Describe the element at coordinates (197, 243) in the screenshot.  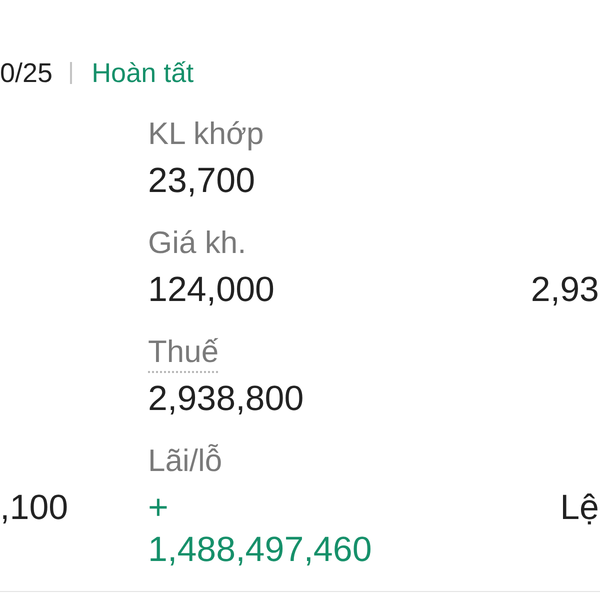
I see `field-label: Giá kh.` at that location.